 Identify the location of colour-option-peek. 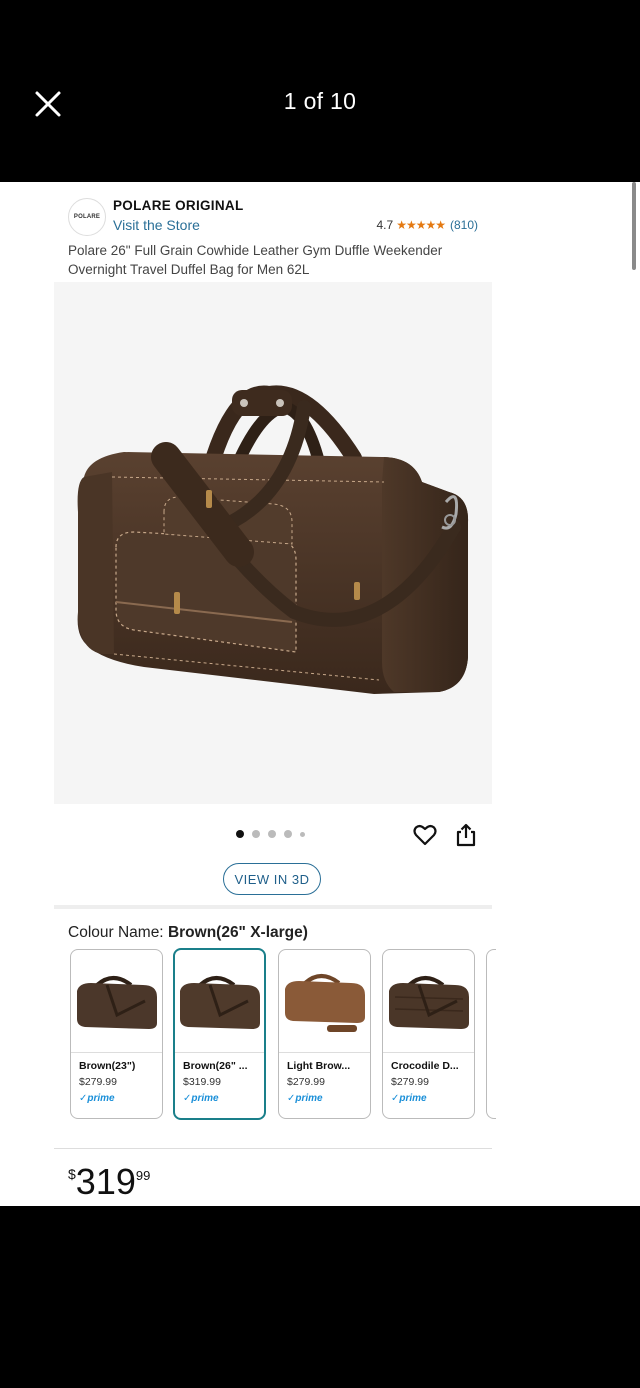
(491, 1034).